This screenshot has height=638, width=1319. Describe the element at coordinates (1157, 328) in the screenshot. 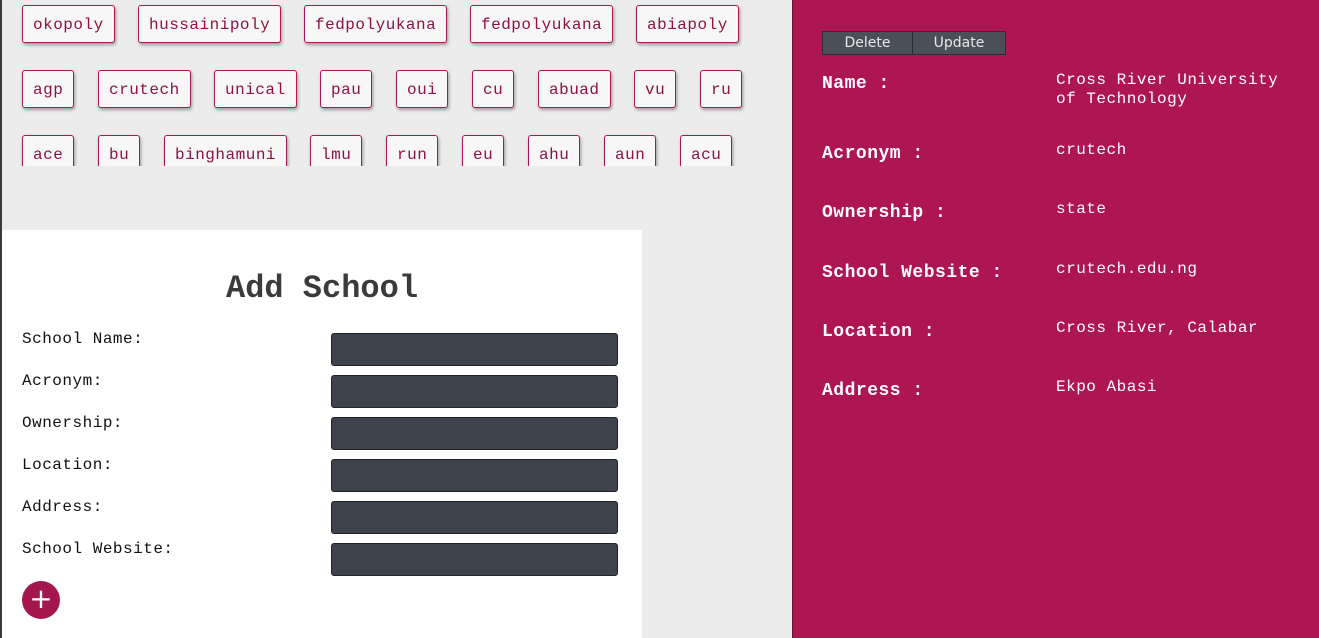

I see `detail-location-value: Cross River, Calabar` at that location.